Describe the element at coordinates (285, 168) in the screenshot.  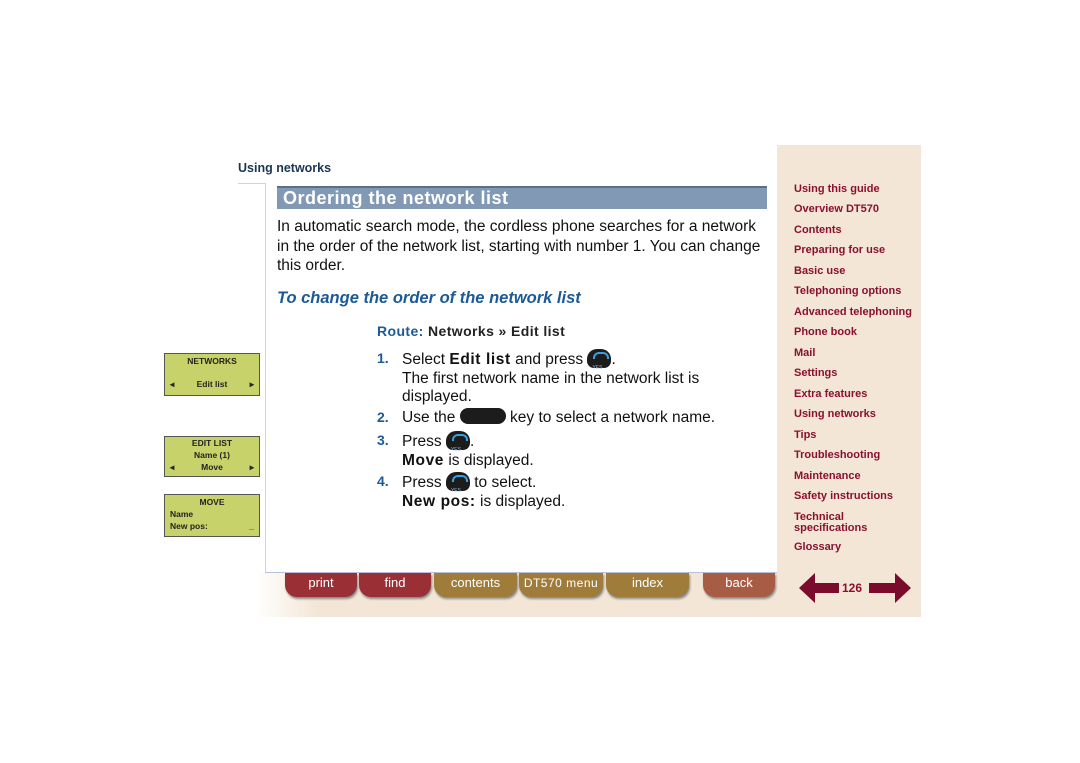
I see `section-header: Using networks` at that location.